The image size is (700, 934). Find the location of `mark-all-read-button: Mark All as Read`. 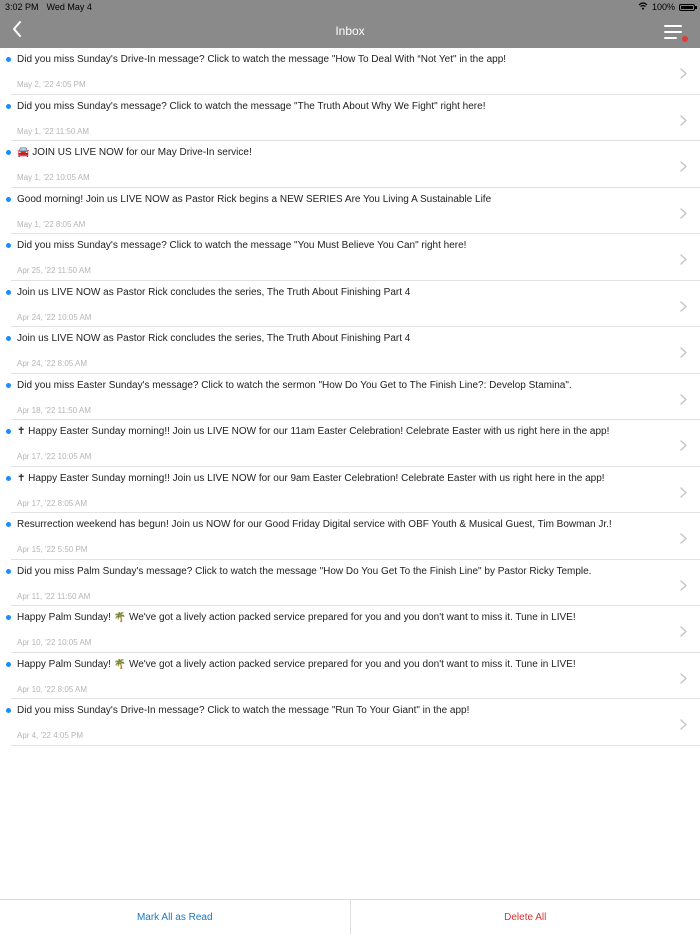

mark-all-read-button: Mark All as Read is located at coordinates (175, 917).